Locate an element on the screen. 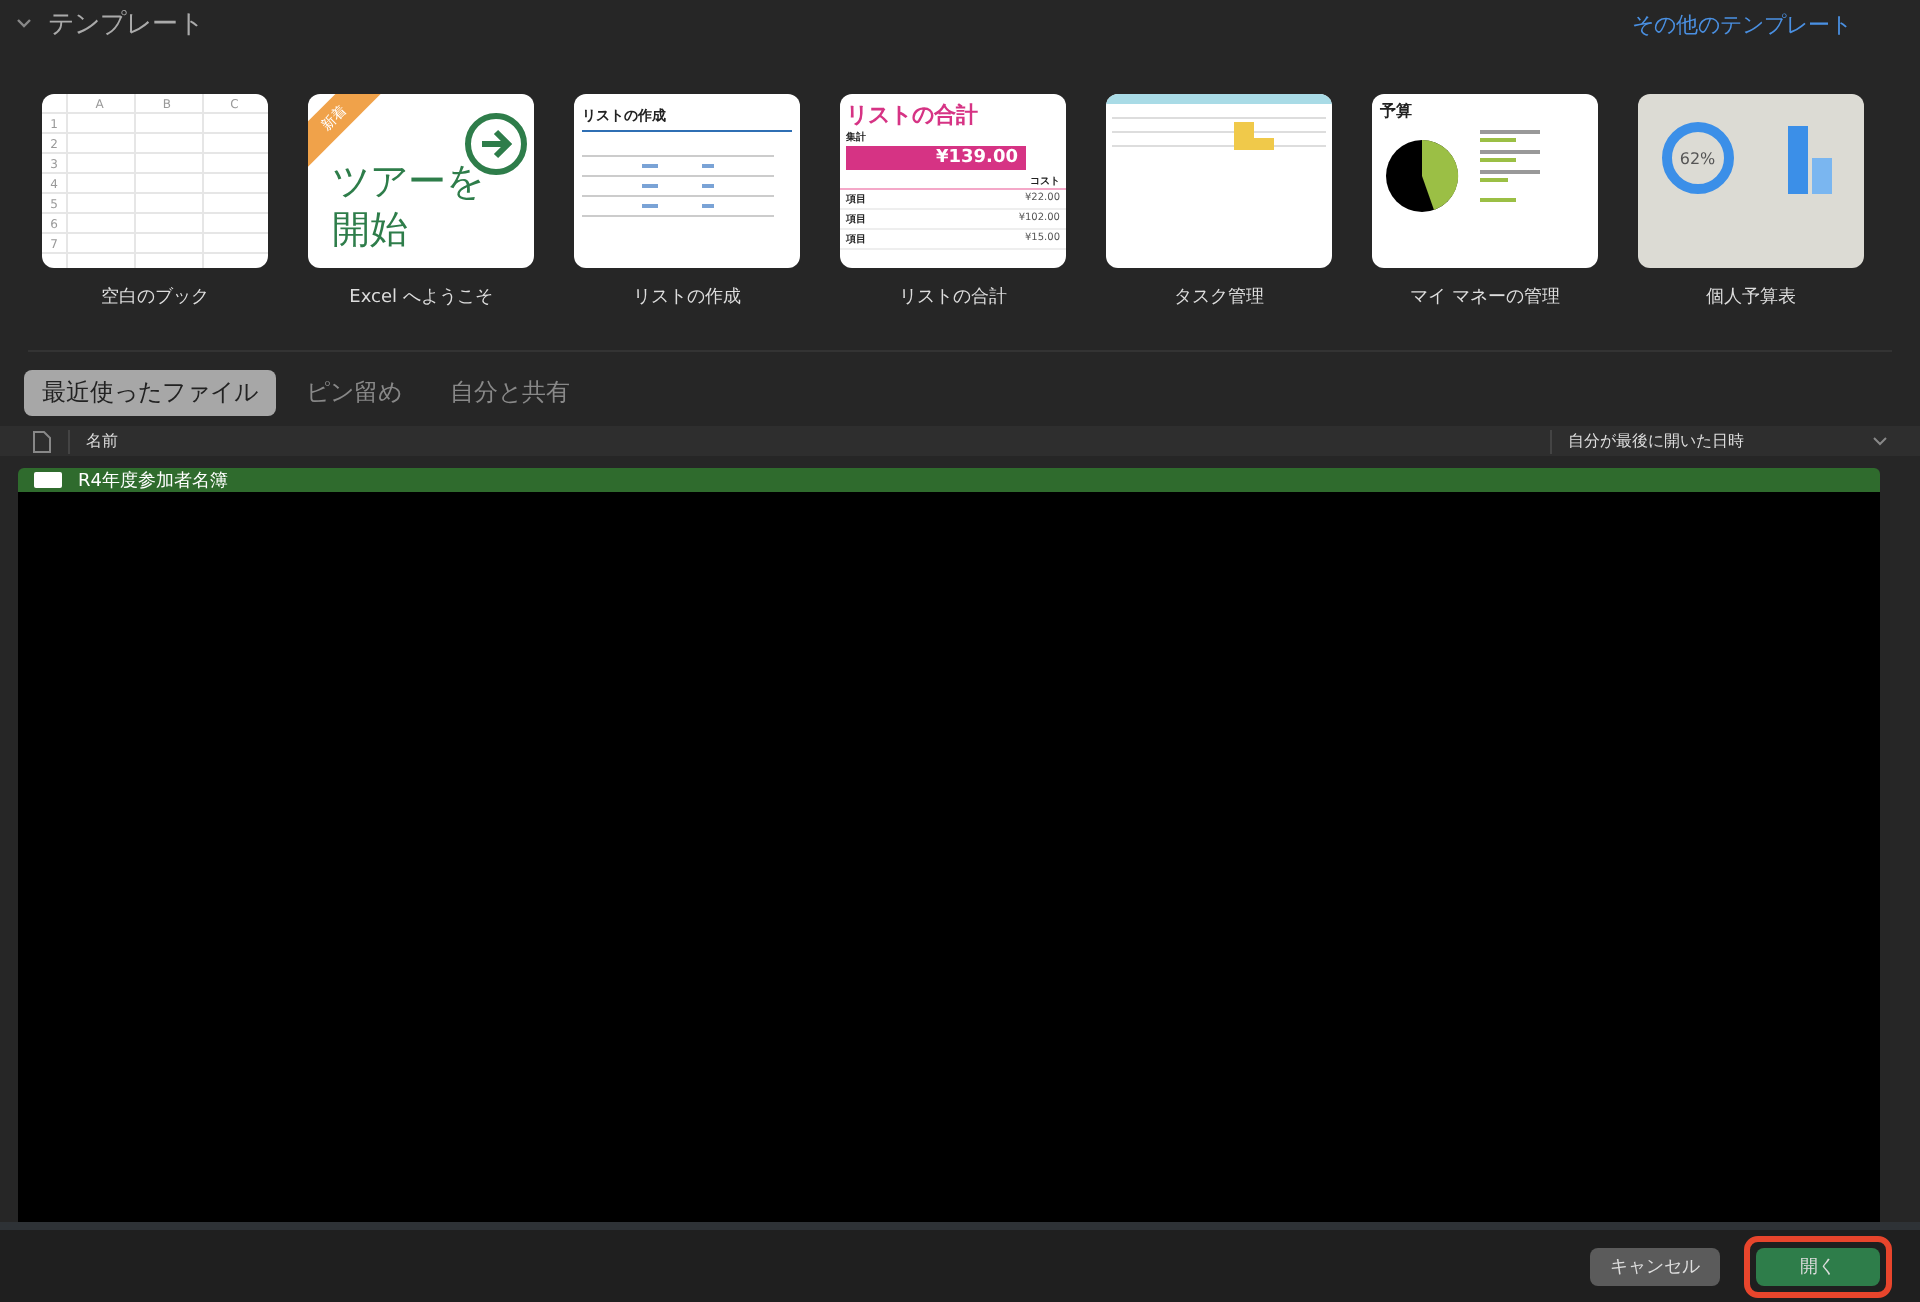  more-templates-link: その他のテンプレート is located at coordinates (1742, 24).